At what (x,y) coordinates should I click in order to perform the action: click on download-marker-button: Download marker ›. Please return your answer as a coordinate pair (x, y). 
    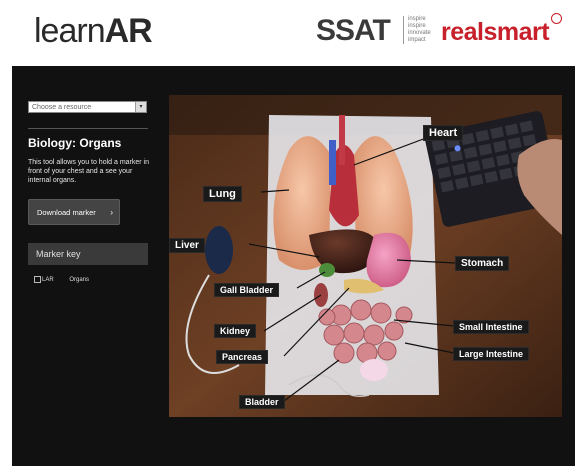
    Looking at the image, I should click on (74, 212).